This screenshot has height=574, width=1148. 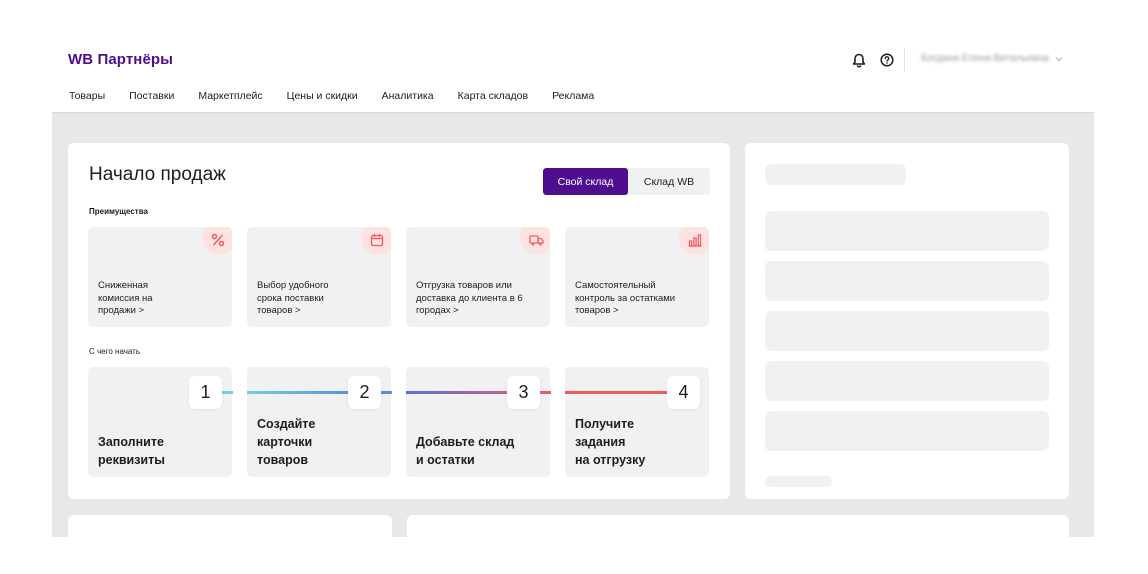 What do you see at coordinates (859, 60) in the screenshot?
I see `bell-icon` at bounding box center [859, 60].